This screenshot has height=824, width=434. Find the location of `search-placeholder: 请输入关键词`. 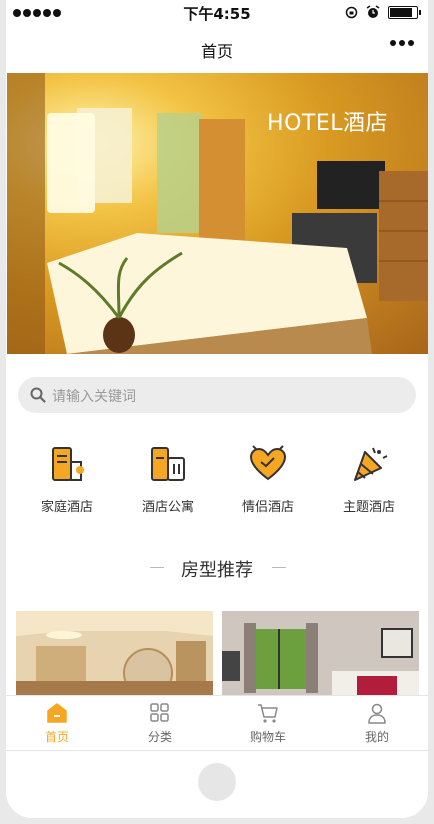

search-placeholder: 请输入关键词 is located at coordinates (94, 396).